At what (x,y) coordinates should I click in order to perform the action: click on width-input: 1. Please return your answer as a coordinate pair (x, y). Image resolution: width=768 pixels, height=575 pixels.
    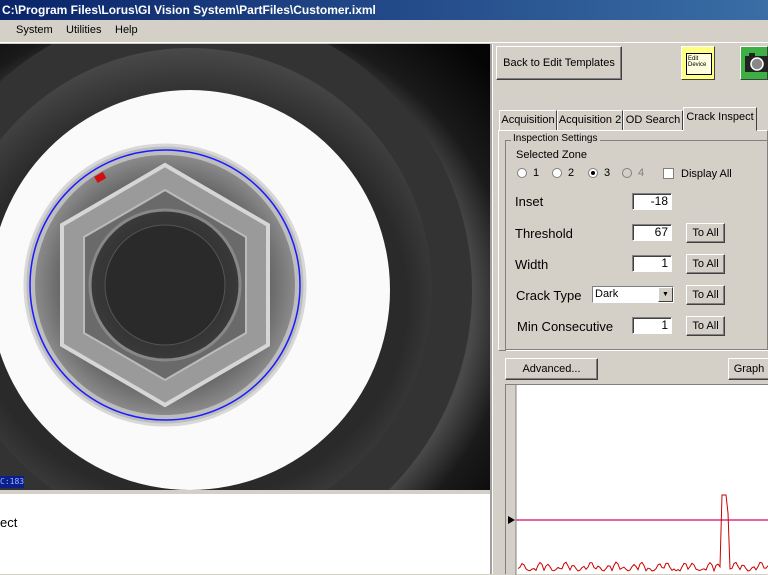
    Looking at the image, I should click on (652, 263).